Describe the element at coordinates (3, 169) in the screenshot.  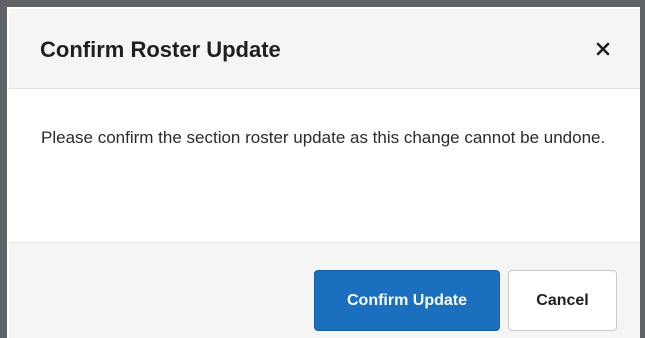
I see `modal-backdrop-left` at that location.